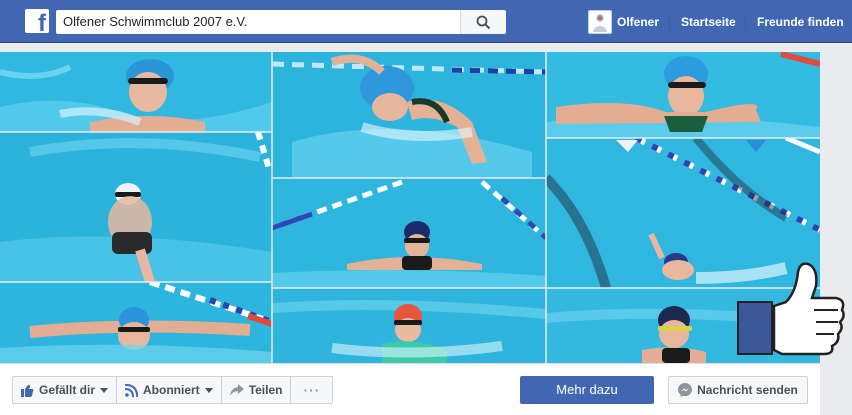 The width and height of the screenshot is (852, 415). What do you see at coordinates (281, 22) in the screenshot?
I see `search-box: Olfener Schwimmclub 2007 e.V.` at bounding box center [281, 22].